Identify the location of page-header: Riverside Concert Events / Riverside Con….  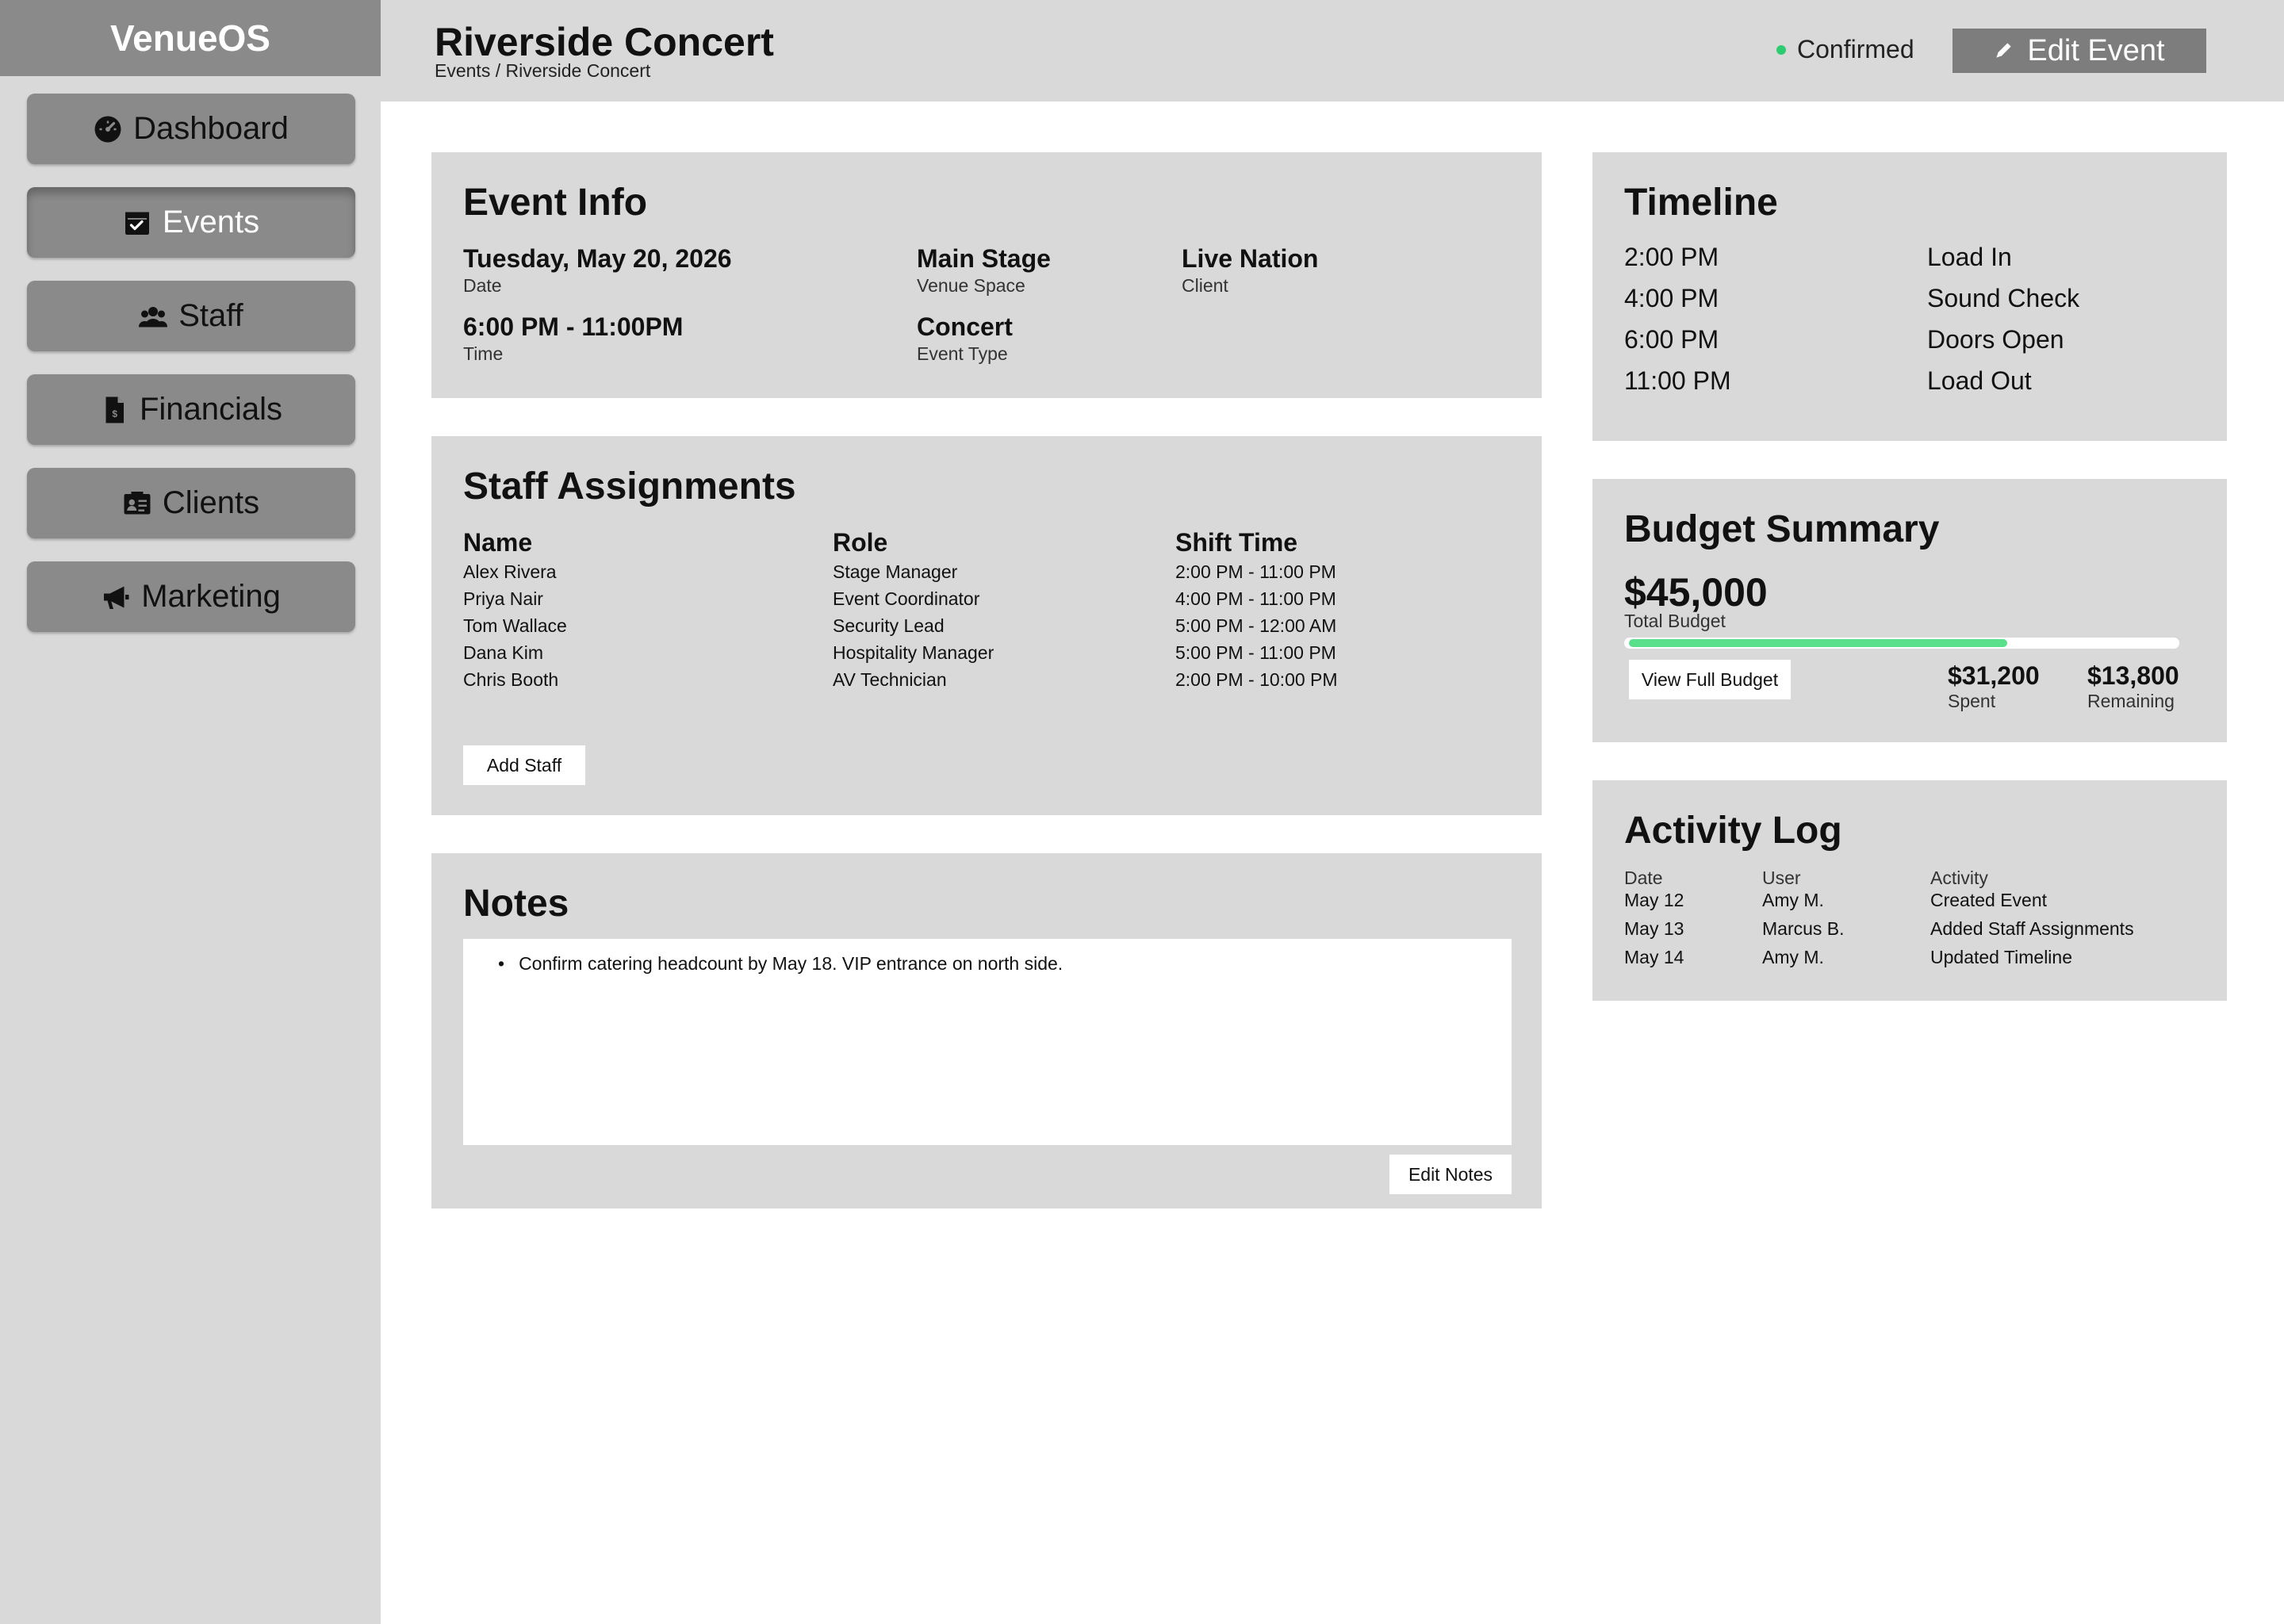
(1332, 51).